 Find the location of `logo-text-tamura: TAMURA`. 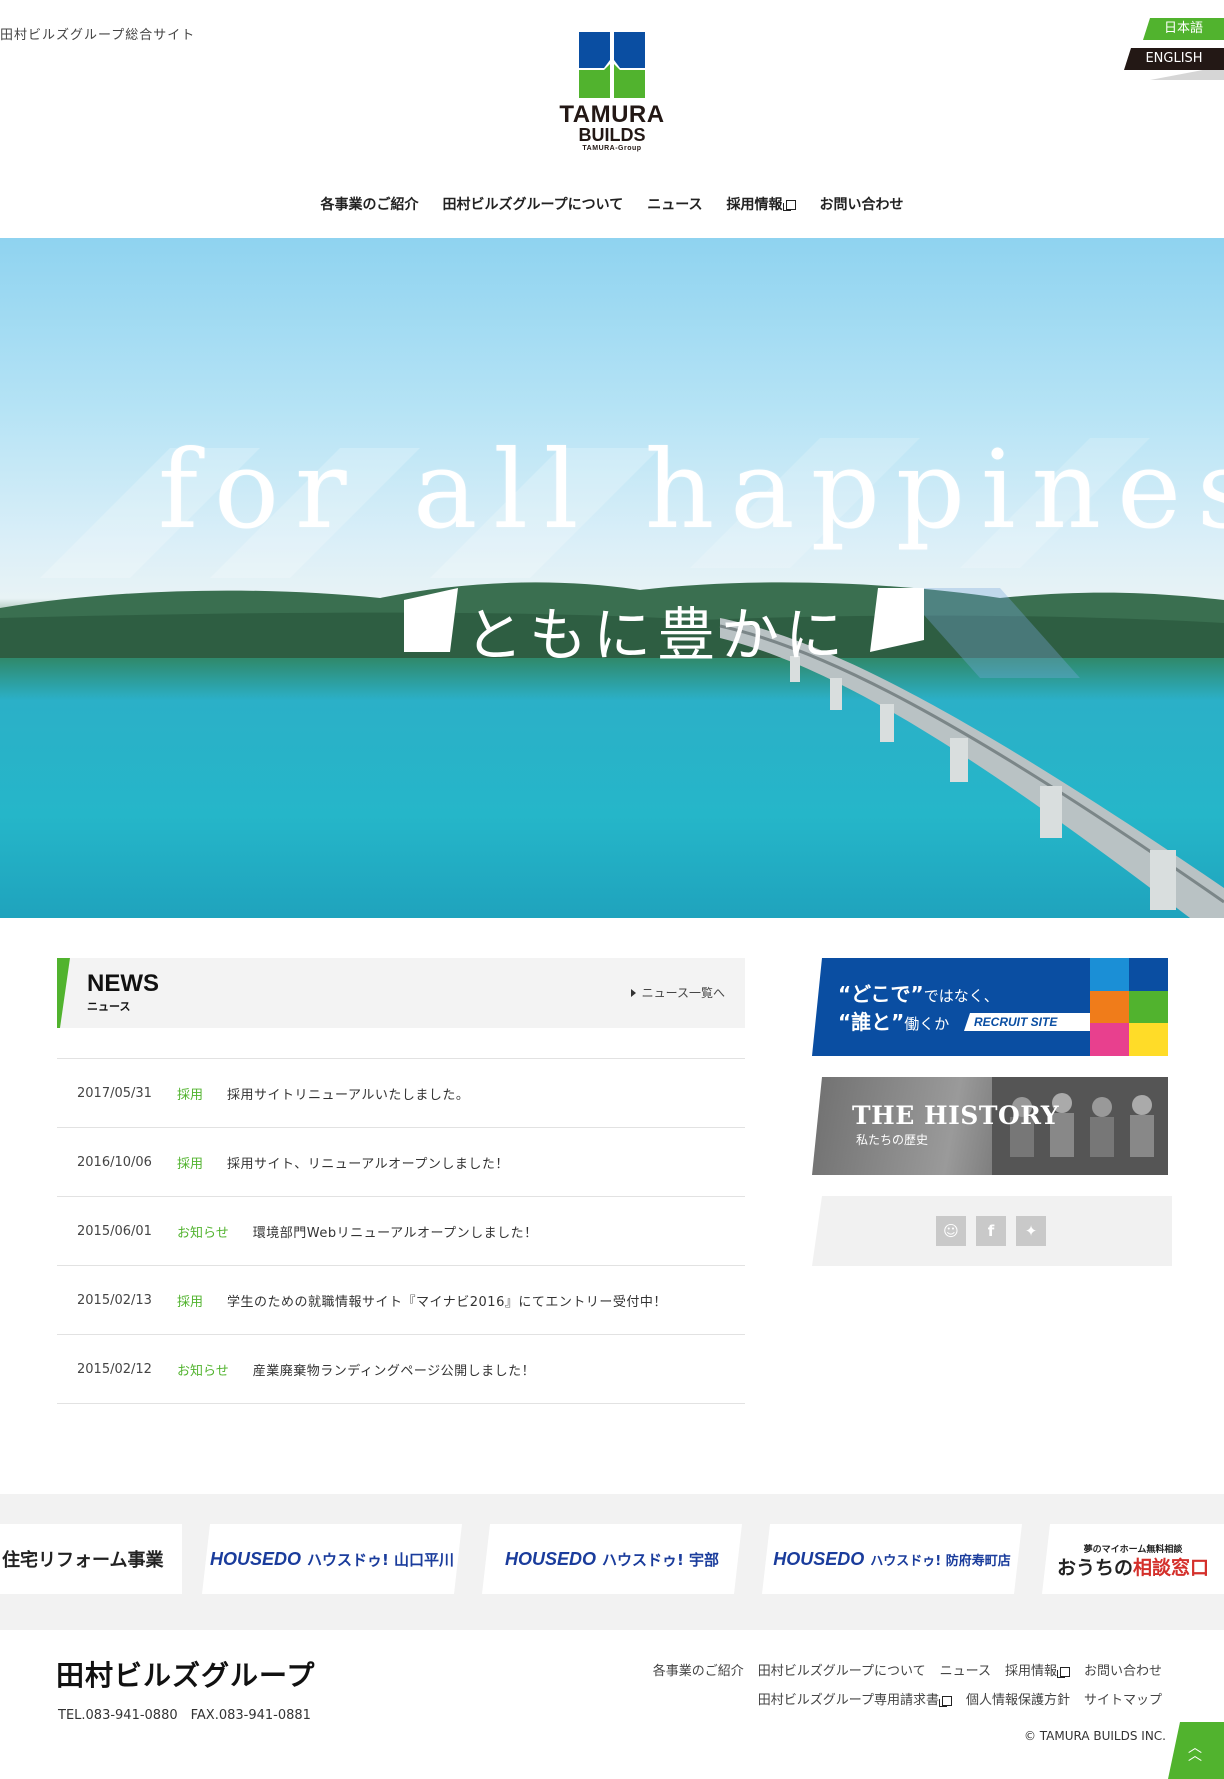

logo-text-tamura: TAMURA is located at coordinates (612, 114).